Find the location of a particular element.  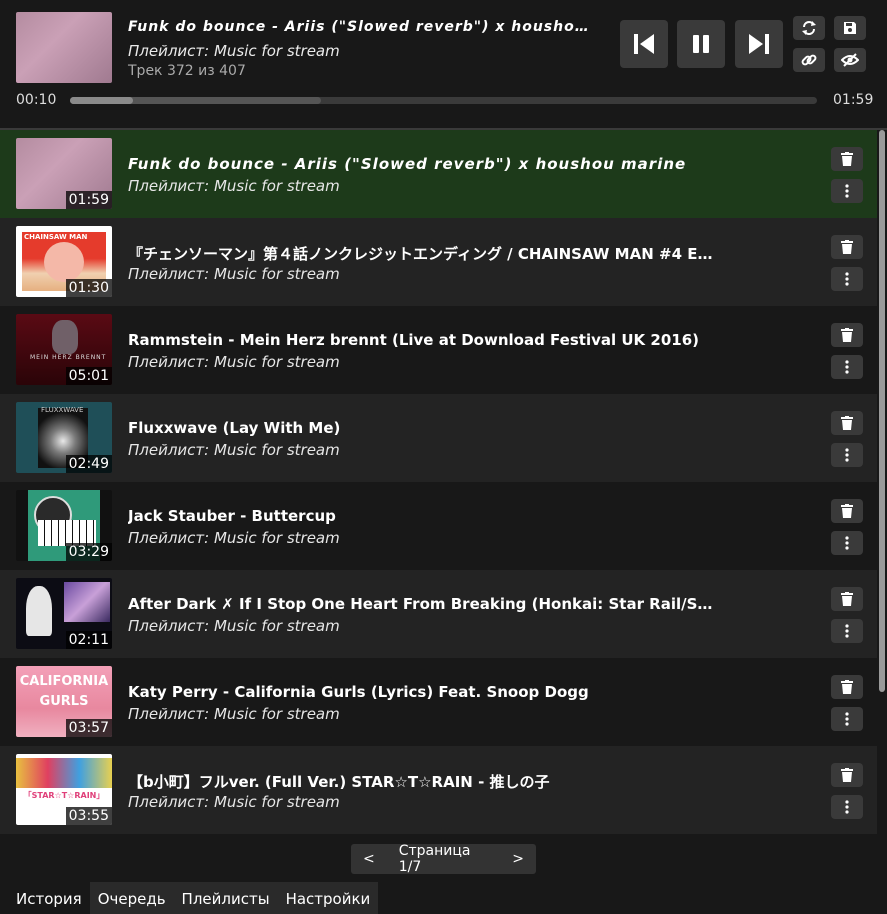

list-scrollbar is located at coordinates (882, 483).